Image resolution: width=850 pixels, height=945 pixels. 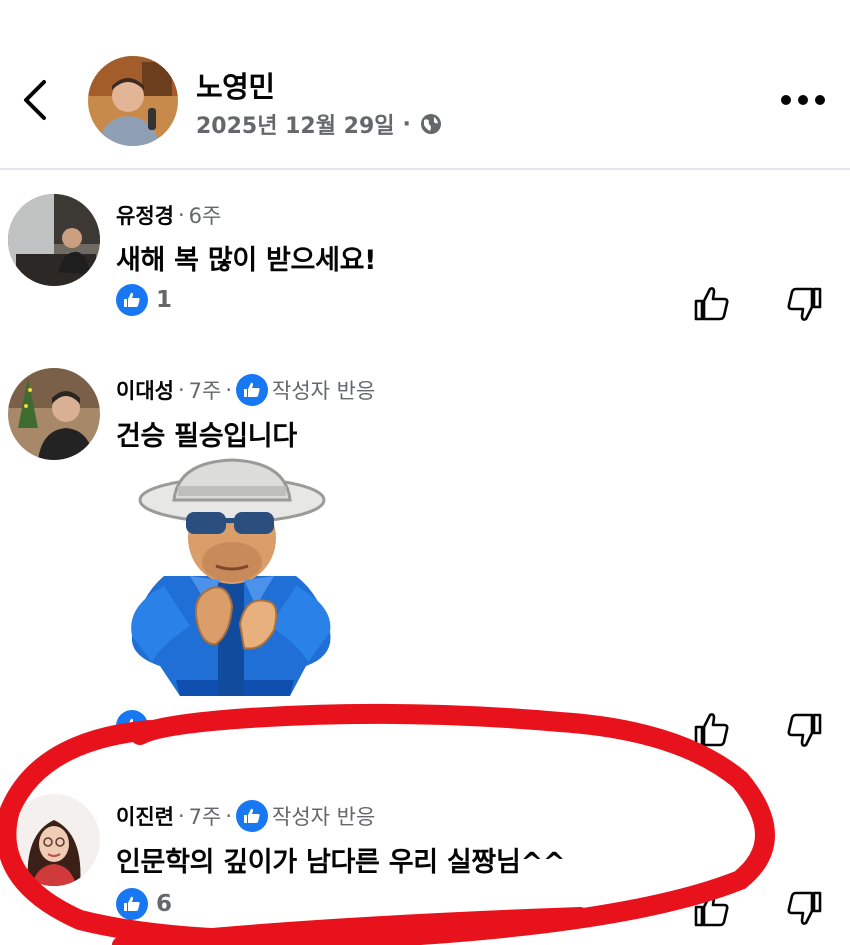 What do you see at coordinates (803, 100) in the screenshot?
I see `more-options-icon` at bounding box center [803, 100].